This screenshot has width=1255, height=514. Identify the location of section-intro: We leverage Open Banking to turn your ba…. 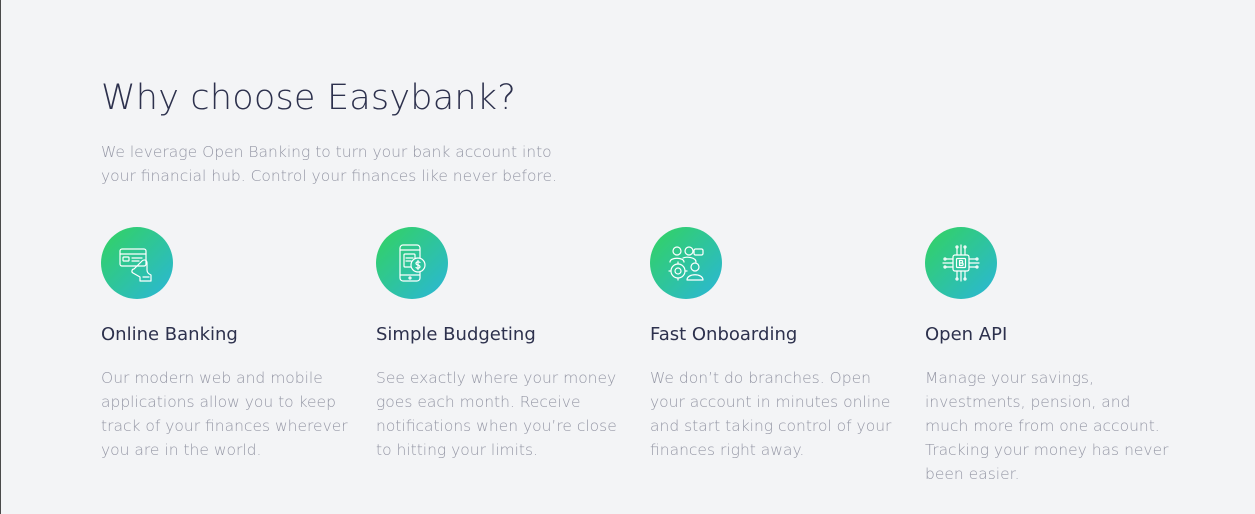
(329, 164).